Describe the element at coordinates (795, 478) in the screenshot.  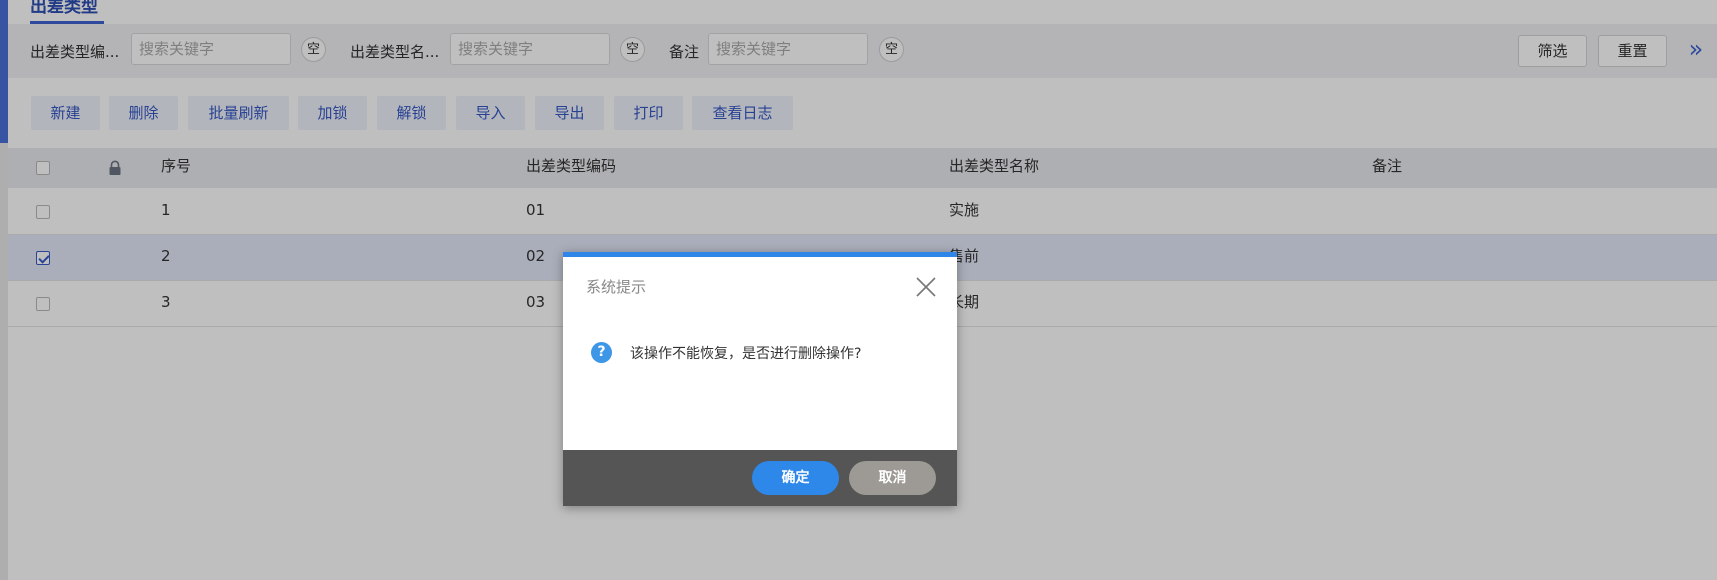
I see `confirm-button: 确定` at that location.